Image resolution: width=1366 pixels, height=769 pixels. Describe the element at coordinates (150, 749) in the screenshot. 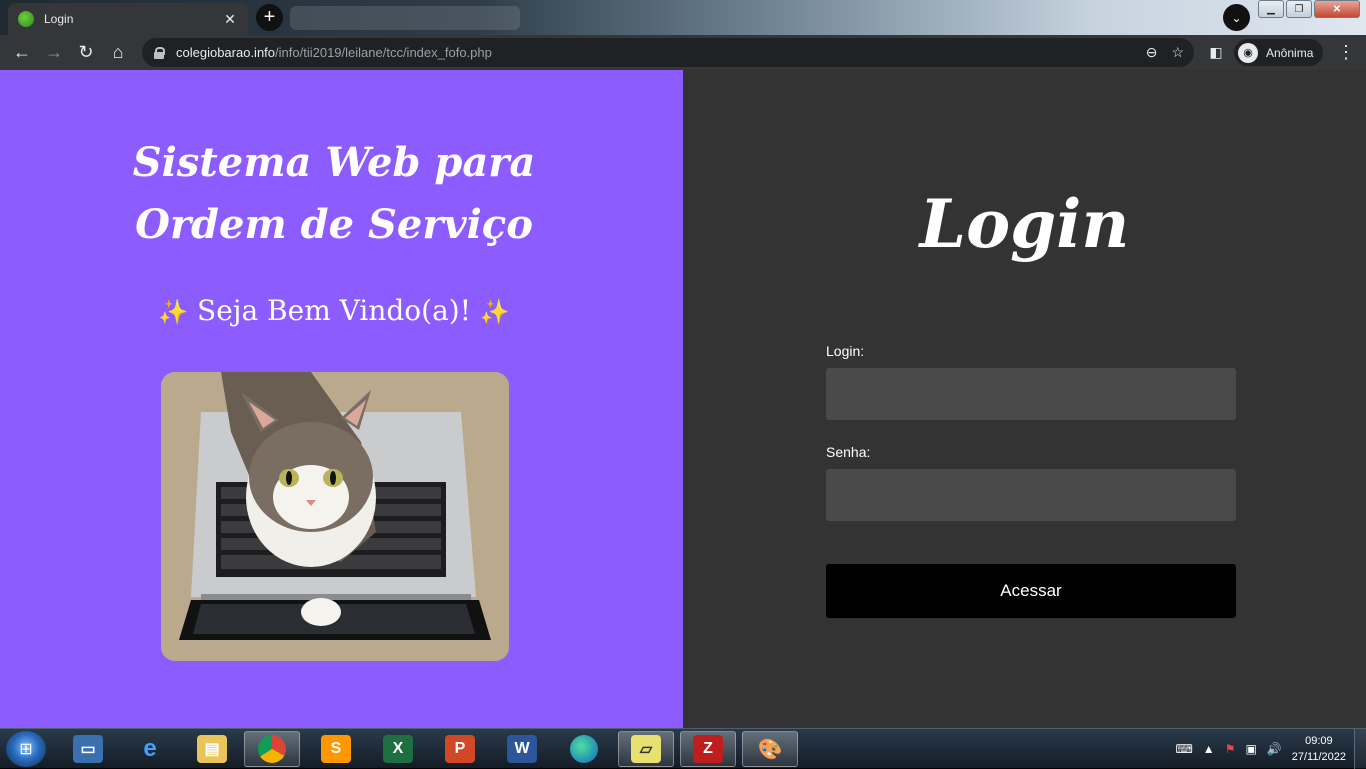

I see `internet-explorer-icon: e` at that location.